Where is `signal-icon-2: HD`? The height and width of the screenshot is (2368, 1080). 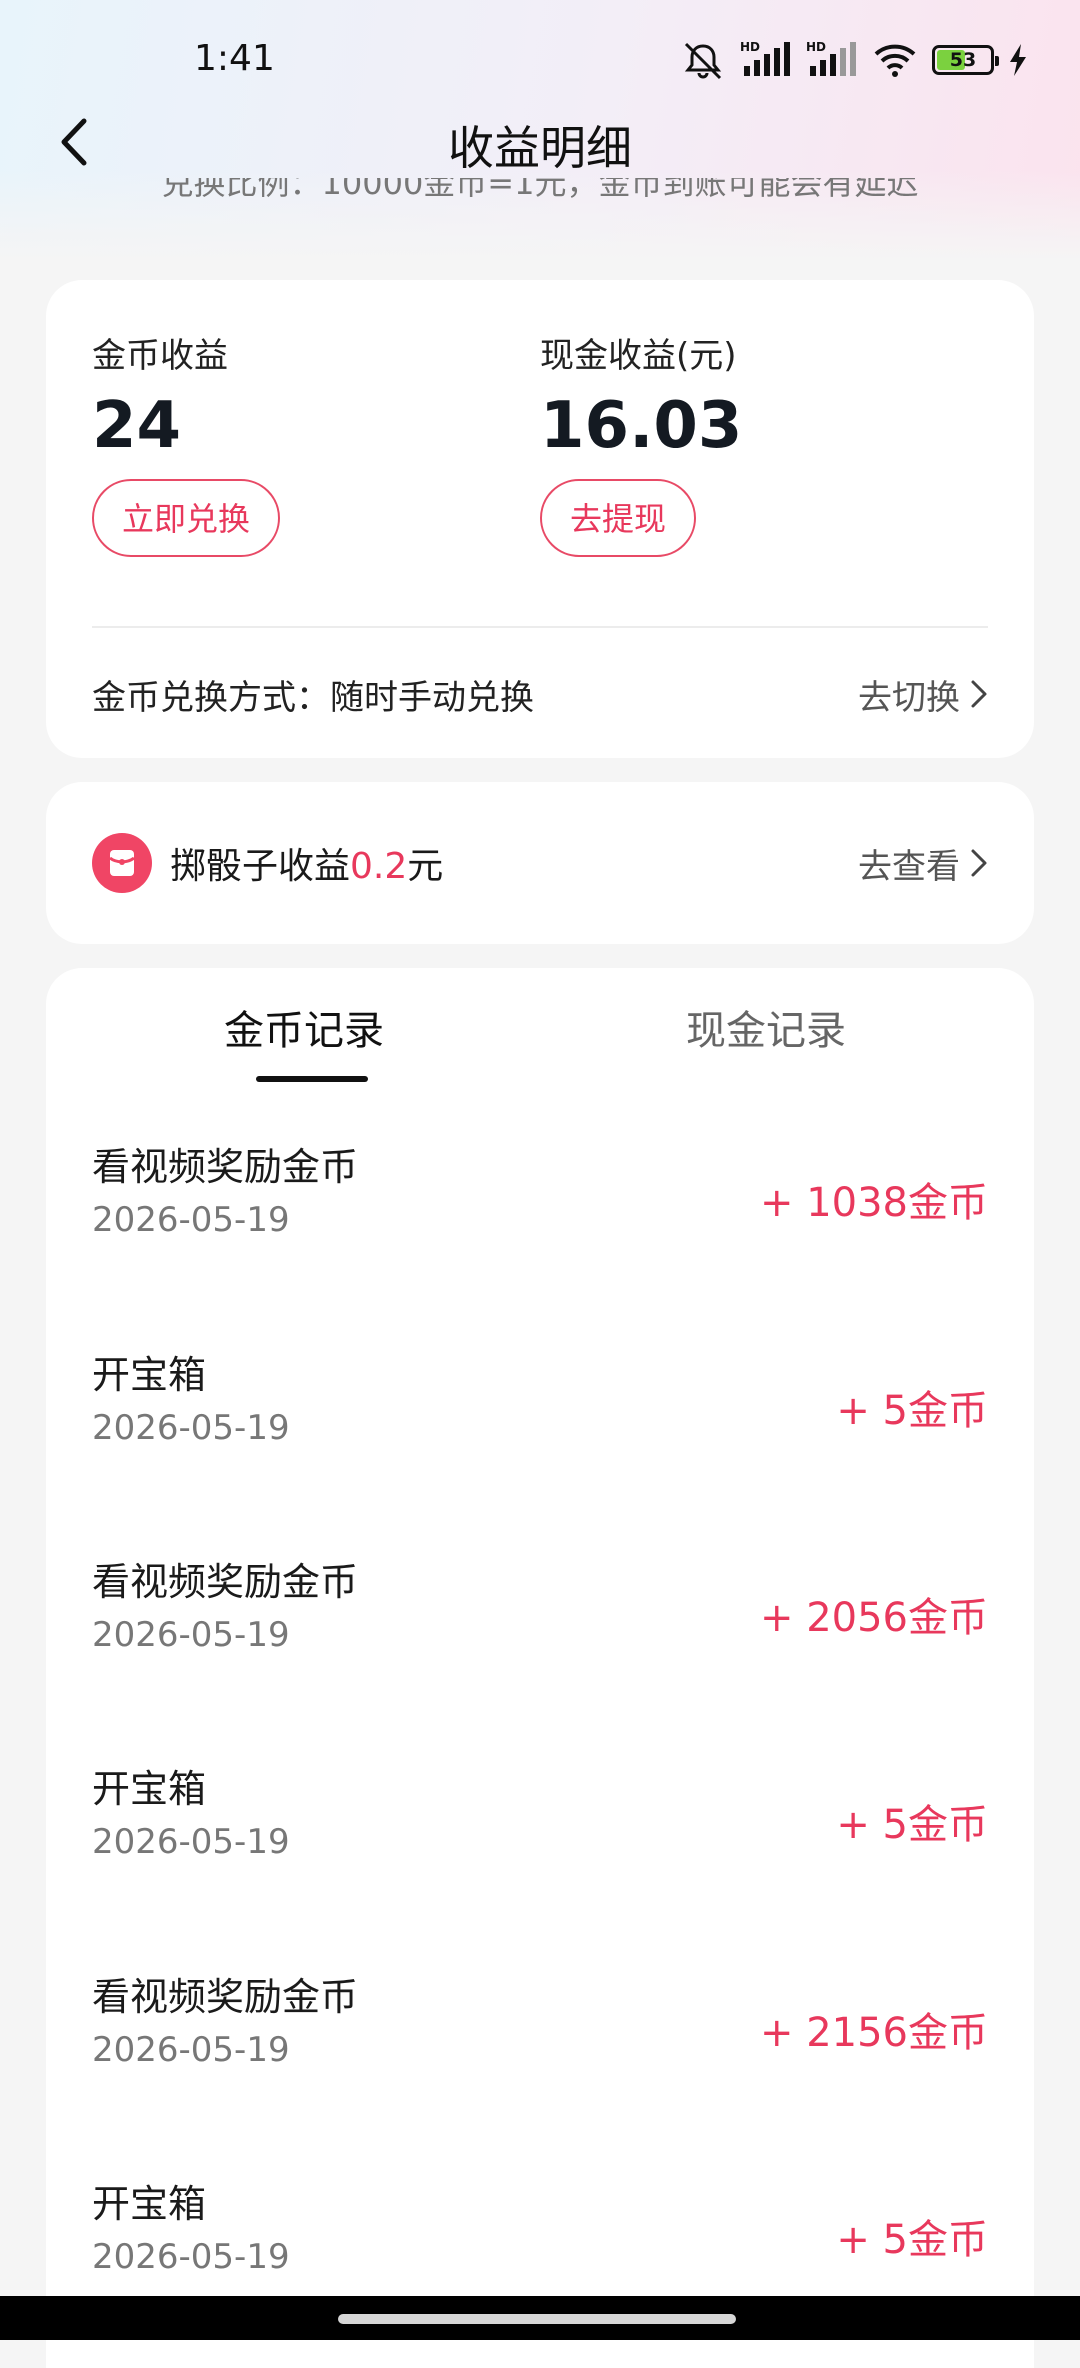
signal-icon-2: HD is located at coordinates (831, 58).